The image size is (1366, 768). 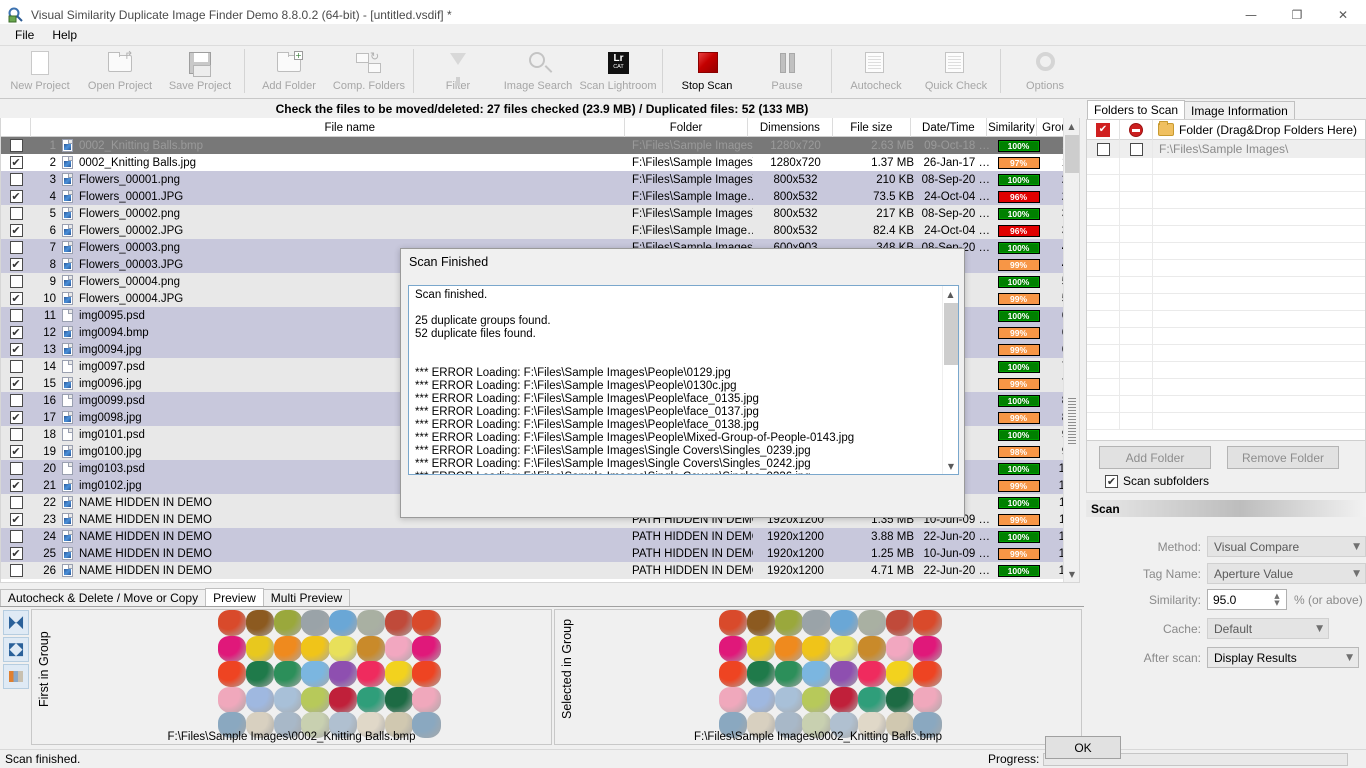 I want to click on column-header-date-time: Date/Time, so click(x=949, y=127).